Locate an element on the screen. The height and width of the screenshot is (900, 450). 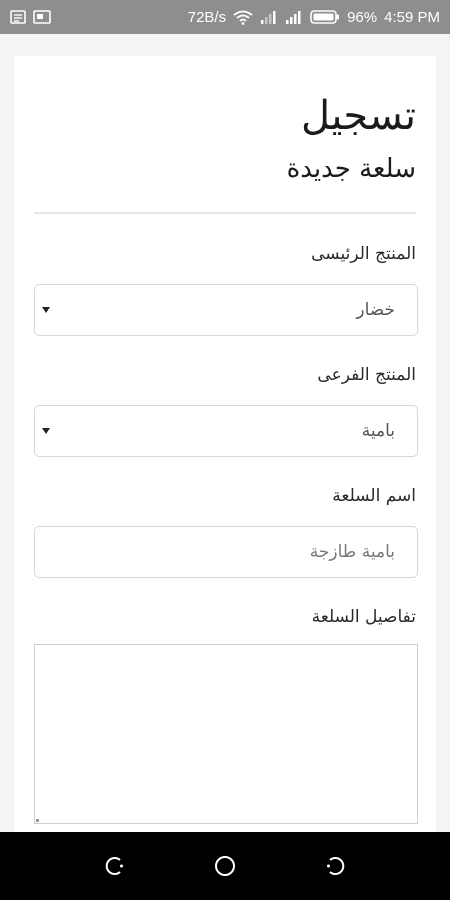
main-product-label: المنتج الرئيسى is located at coordinates (363, 254).